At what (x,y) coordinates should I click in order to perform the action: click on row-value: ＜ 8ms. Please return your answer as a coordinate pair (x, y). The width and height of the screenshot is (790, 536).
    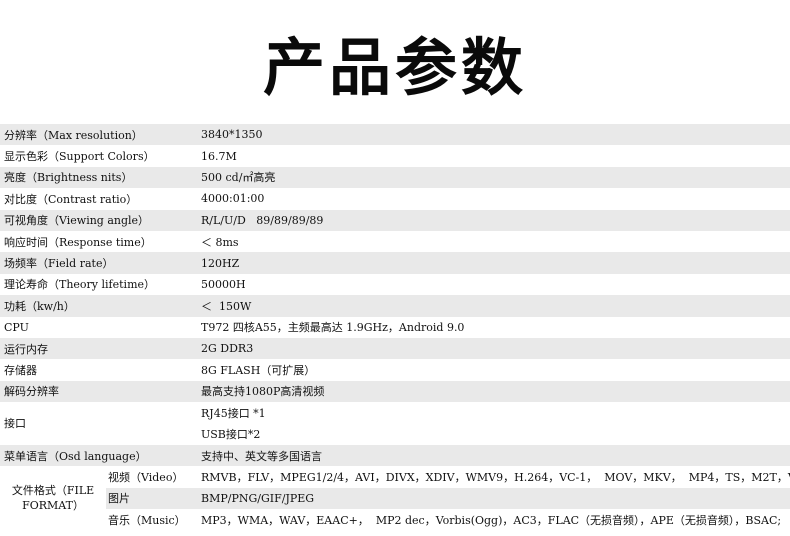
    Looking at the image, I should click on (220, 242).